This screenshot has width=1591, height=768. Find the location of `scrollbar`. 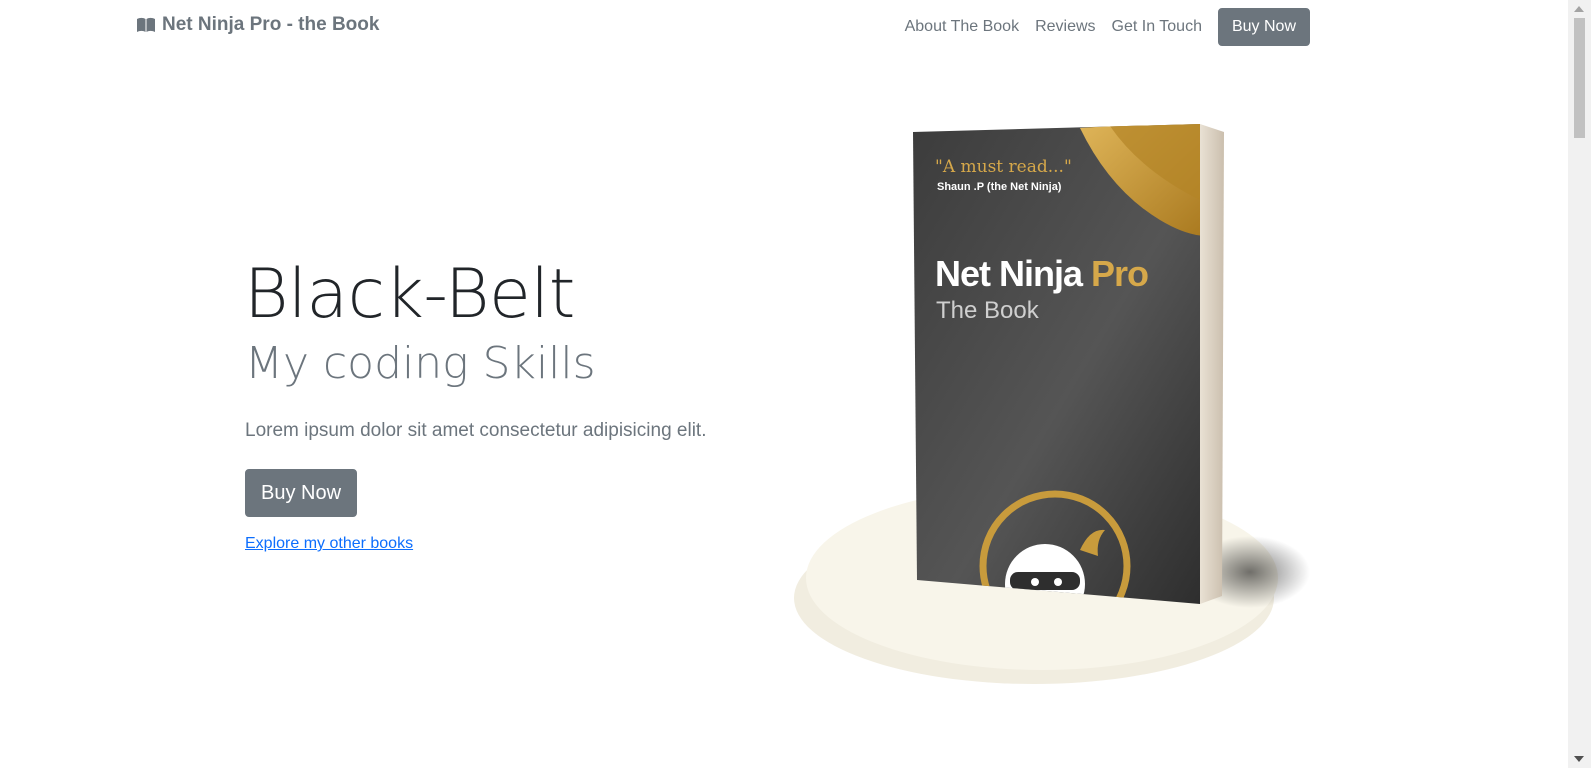

scrollbar is located at coordinates (1579, 384).